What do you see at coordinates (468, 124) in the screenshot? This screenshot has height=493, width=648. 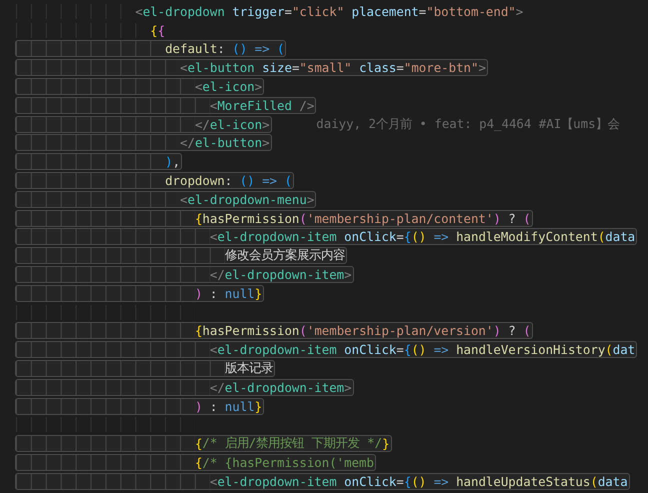 I see `blame-annotation: daiyy, 2个月前 • feat: p4_4464 #AI【ums】会` at bounding box center [468, 124].